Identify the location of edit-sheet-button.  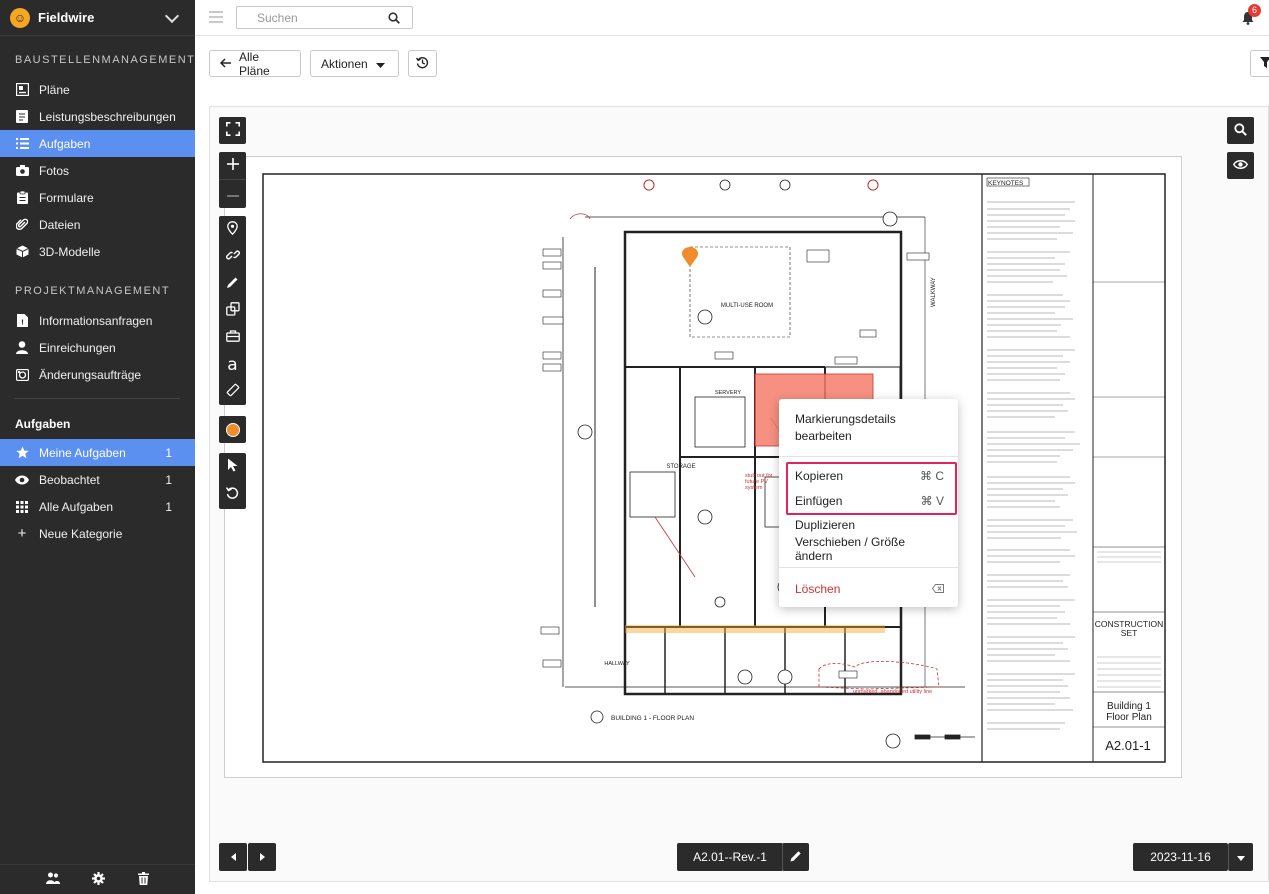
(795, 857).